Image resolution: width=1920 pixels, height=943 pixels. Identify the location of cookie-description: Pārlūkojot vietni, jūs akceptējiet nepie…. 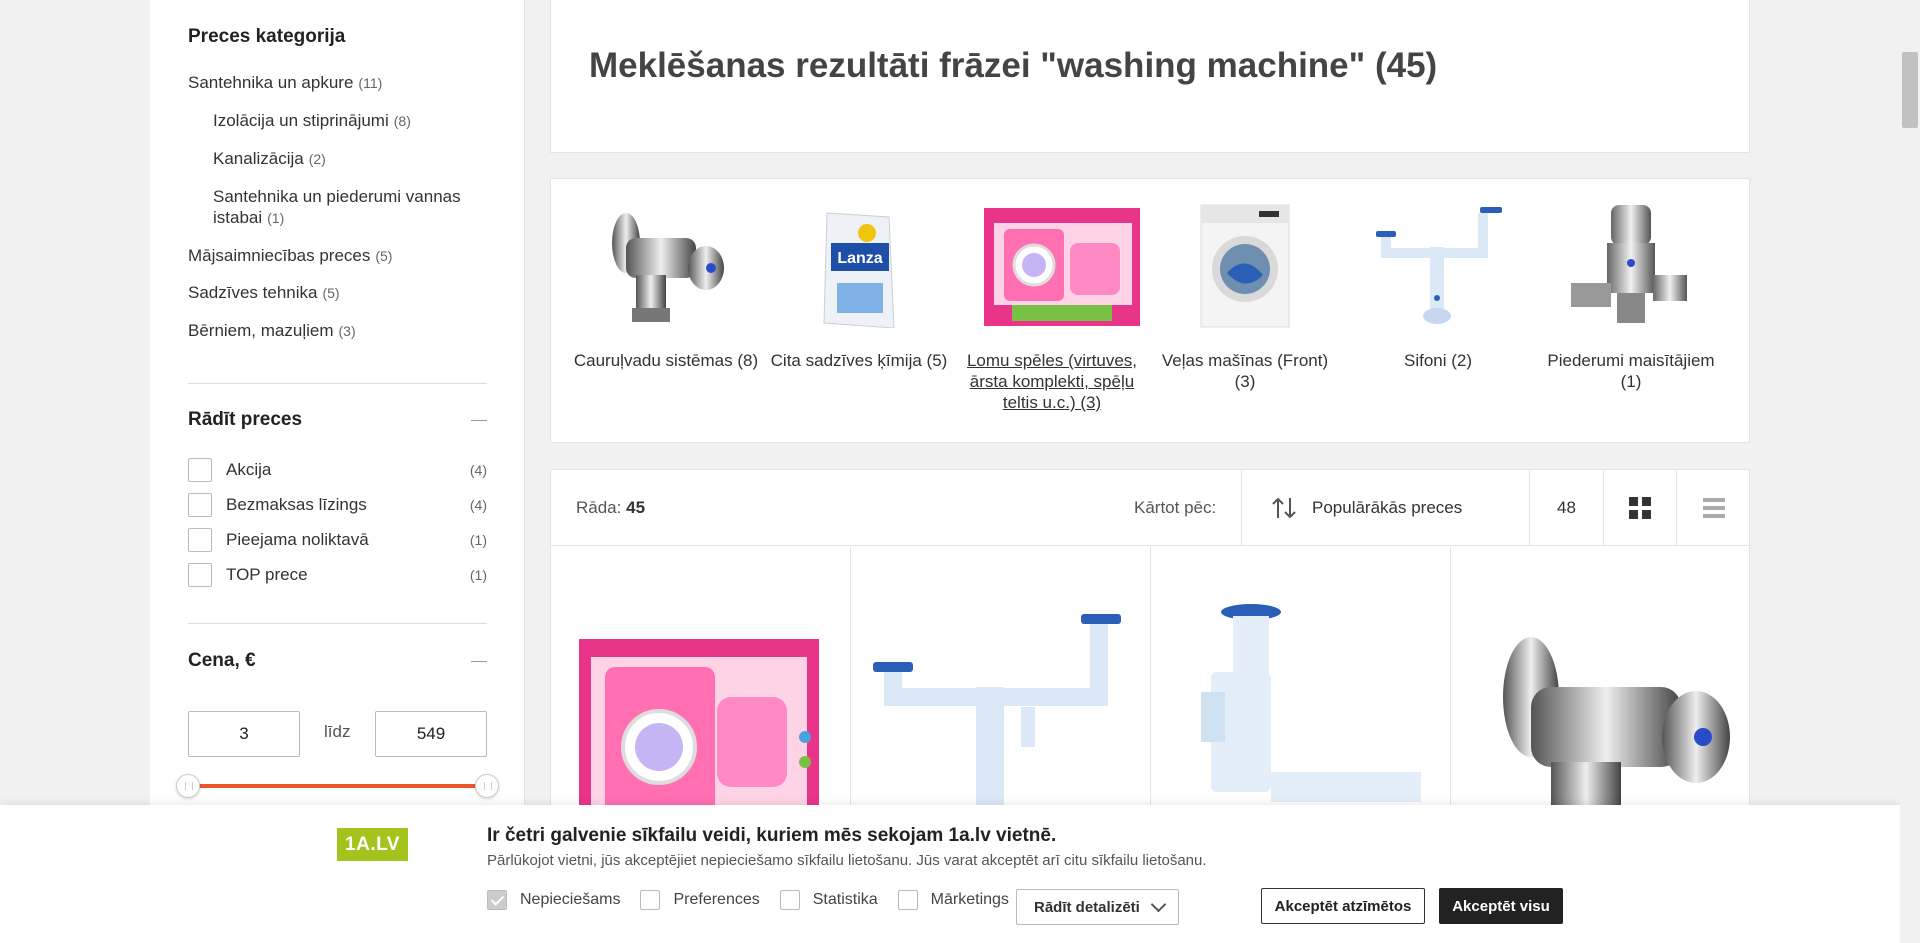
(847, 860).